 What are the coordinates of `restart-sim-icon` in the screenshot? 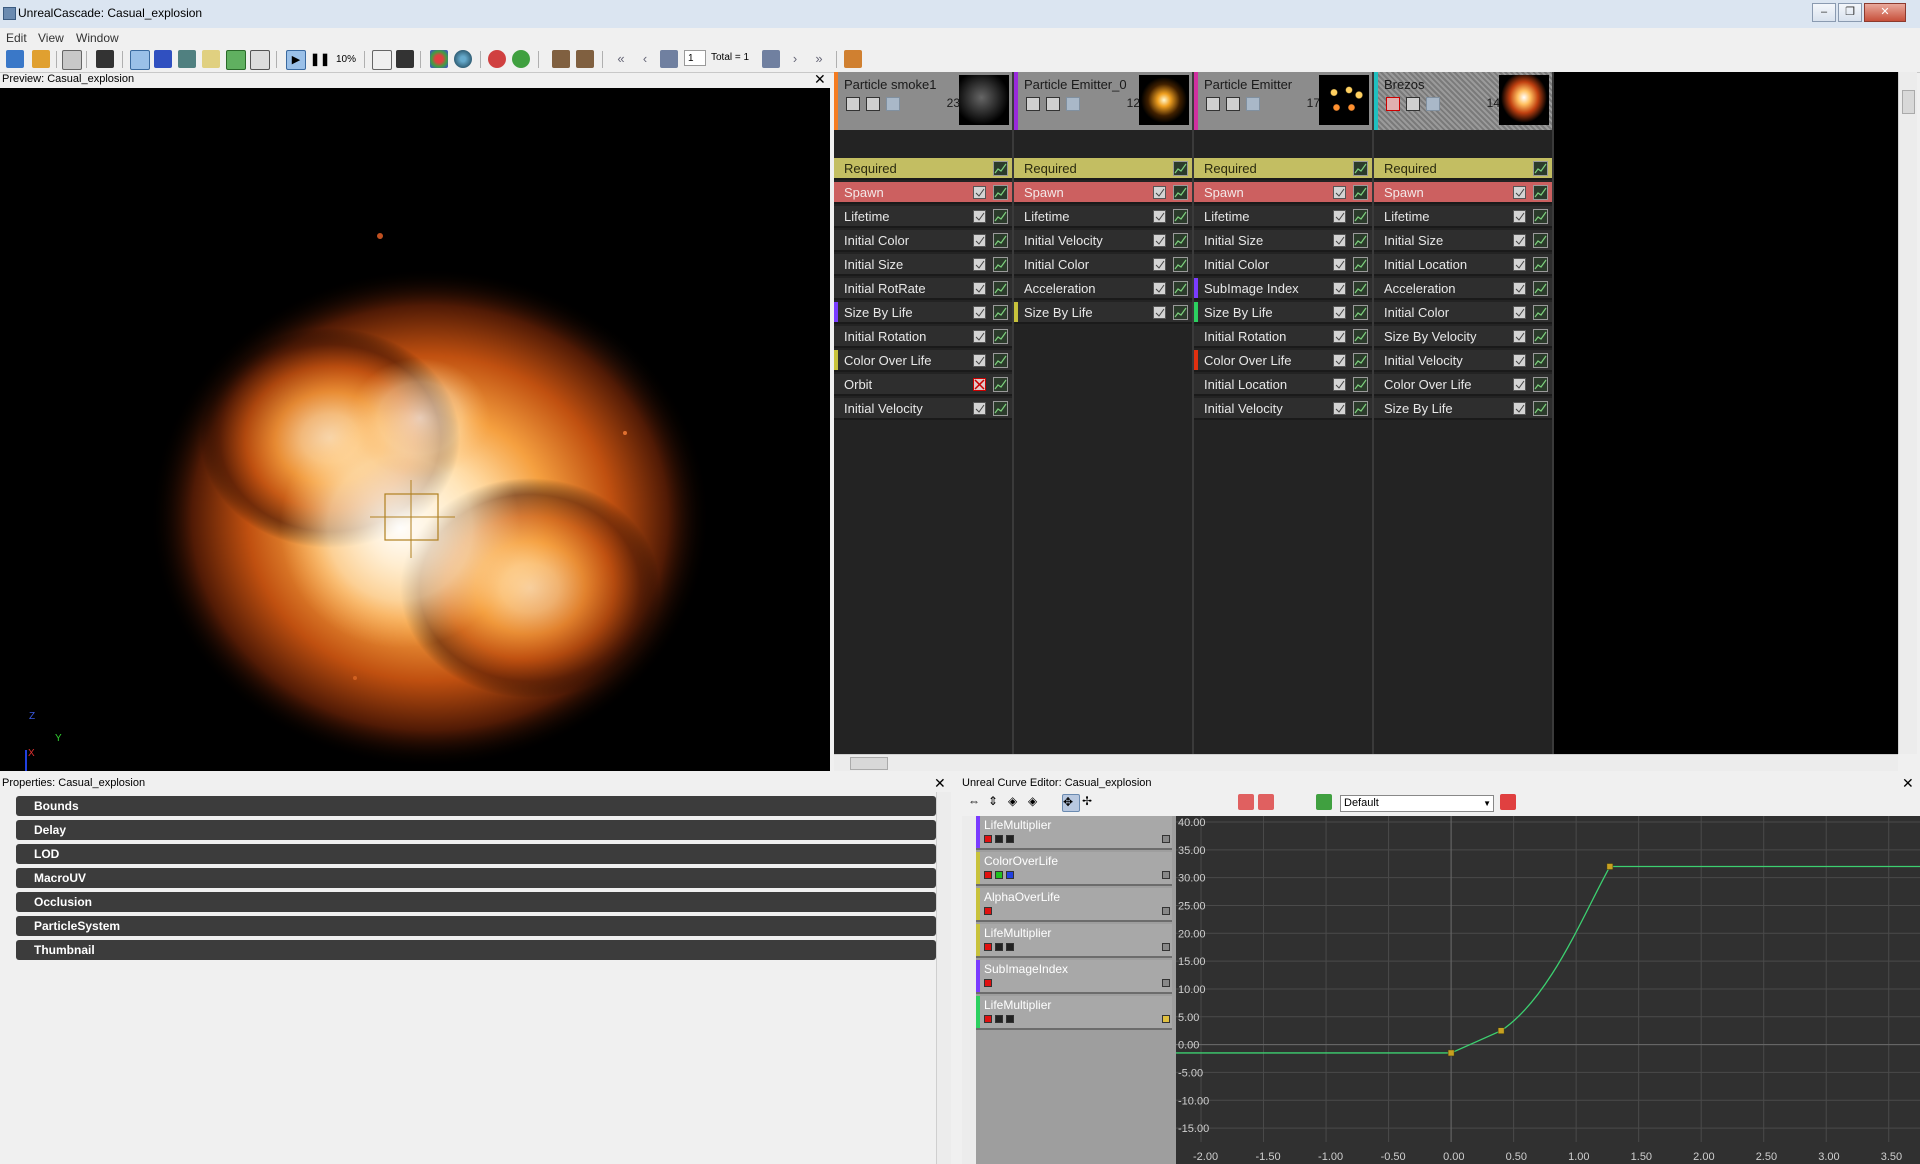 It's located at (15, 59).